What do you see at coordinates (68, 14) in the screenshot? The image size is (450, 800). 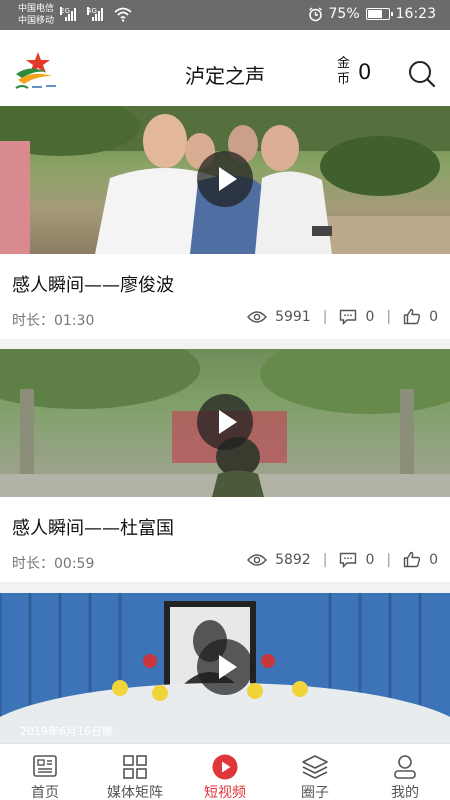 I see `signal-1-icon: 2G` at bounding box center [68, 14].